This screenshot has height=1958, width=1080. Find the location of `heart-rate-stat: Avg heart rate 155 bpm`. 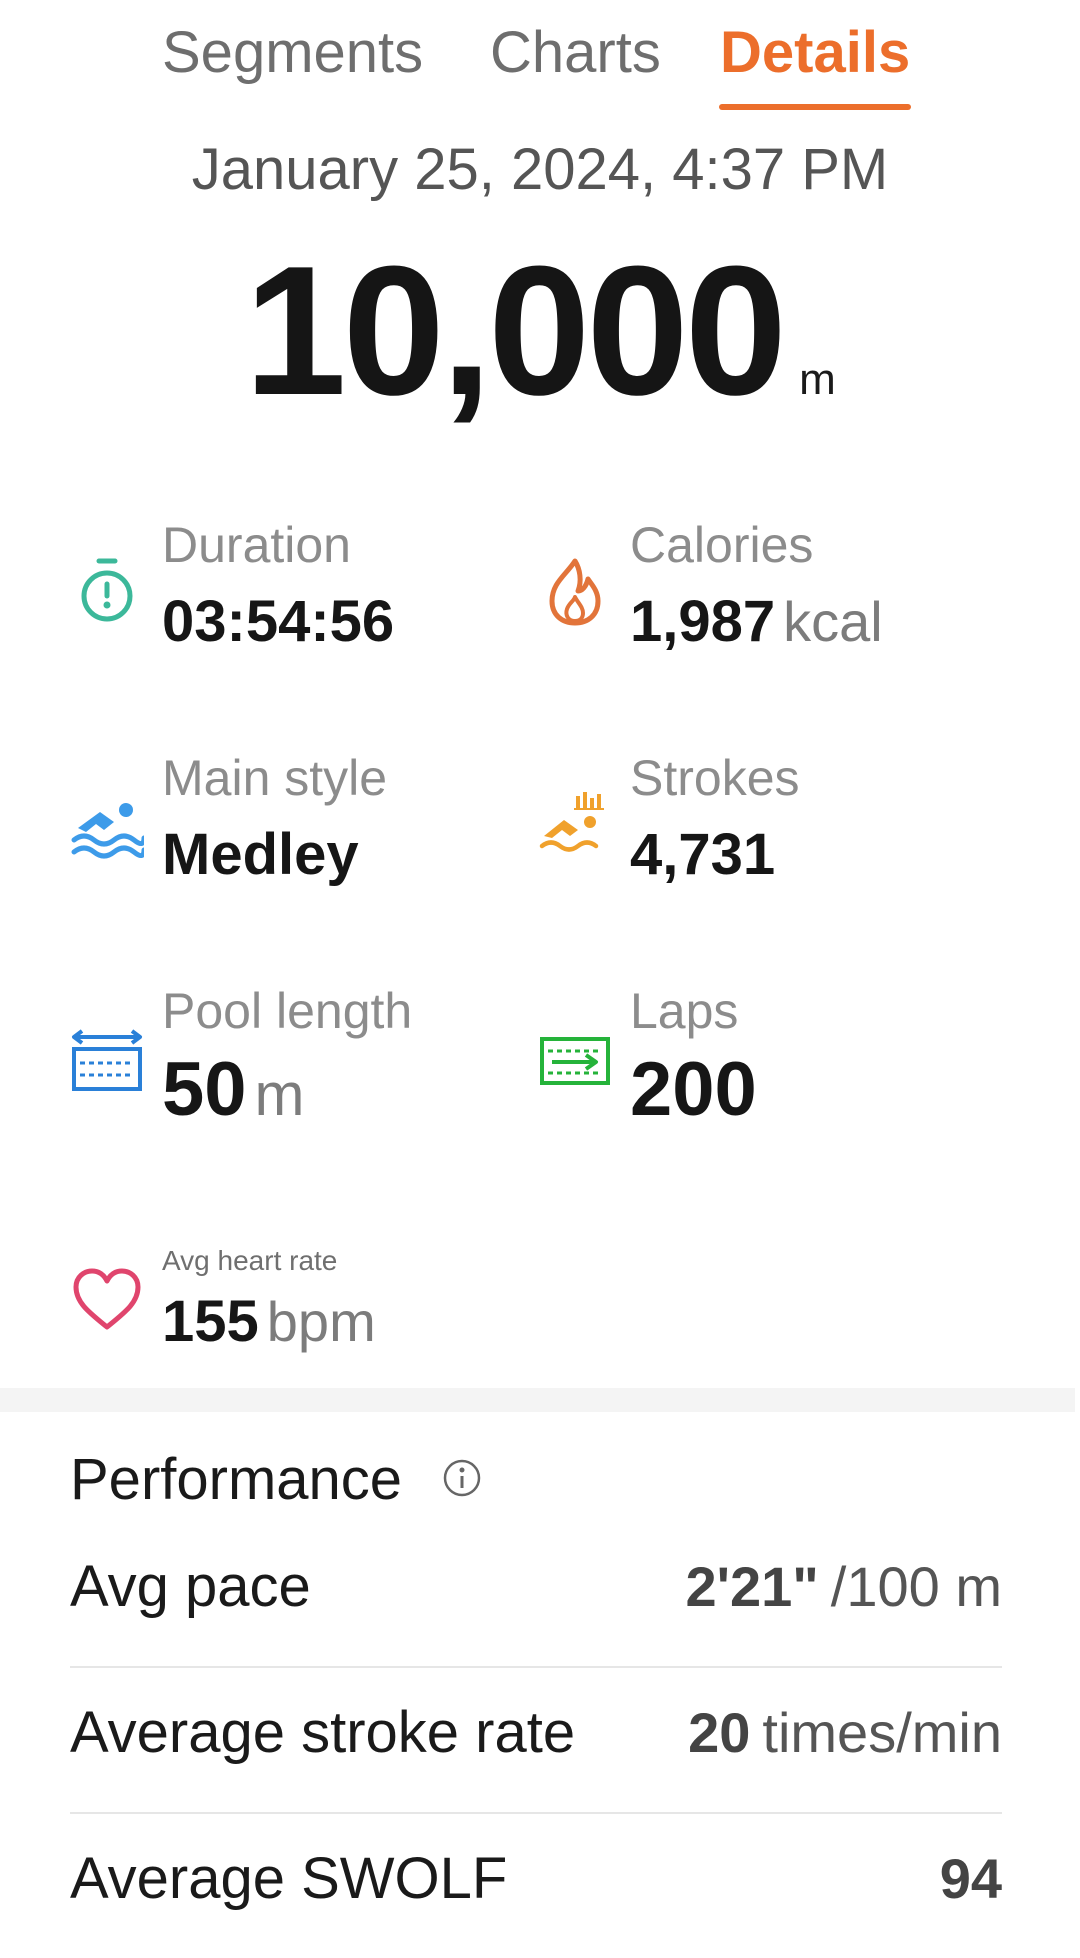

heart-rate-stat: Avg heart rate 155 bpm is located at coordinates (290, 1300).